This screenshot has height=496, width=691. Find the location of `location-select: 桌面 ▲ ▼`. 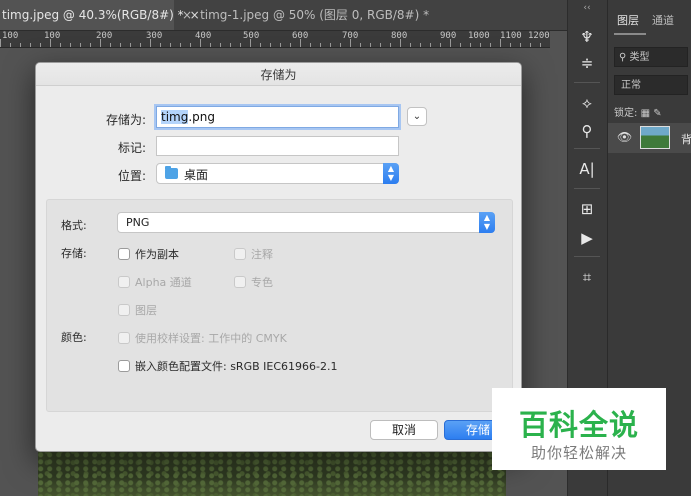

location-select: 桌面 ▲ ▼ is located at coordinates (277, 173).